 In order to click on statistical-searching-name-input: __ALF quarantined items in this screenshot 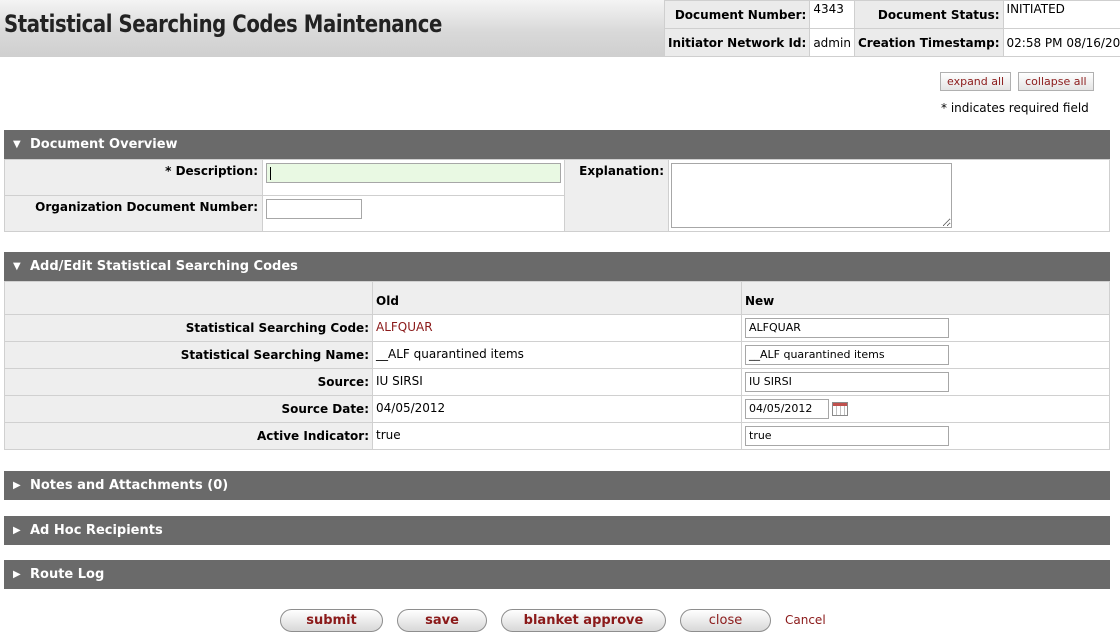, I will do `click(847, 355)`.